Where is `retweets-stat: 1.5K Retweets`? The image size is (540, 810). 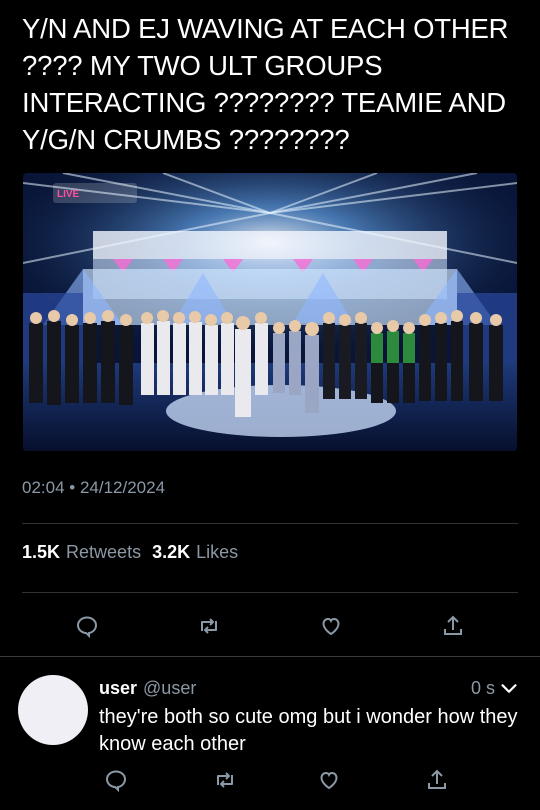 retweets-stat: 1.5K Retweets is located at coordinates (81, 552).